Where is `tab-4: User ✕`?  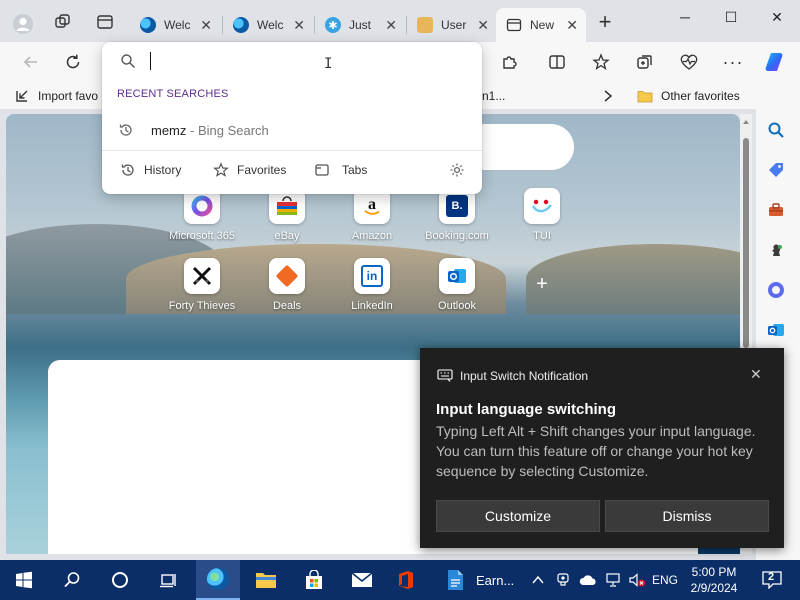 tab-4: User ✕ is located at coordinates (452, 25).